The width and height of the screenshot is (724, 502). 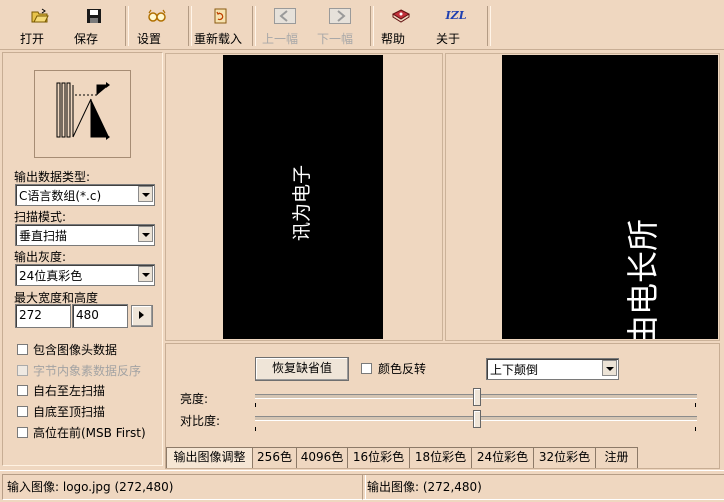 What do you see at coordinates (87, 371) in the screenshot?
I see `reverse-bytes-label: 字节内象素数据反序` at bounding box center [87, 371].